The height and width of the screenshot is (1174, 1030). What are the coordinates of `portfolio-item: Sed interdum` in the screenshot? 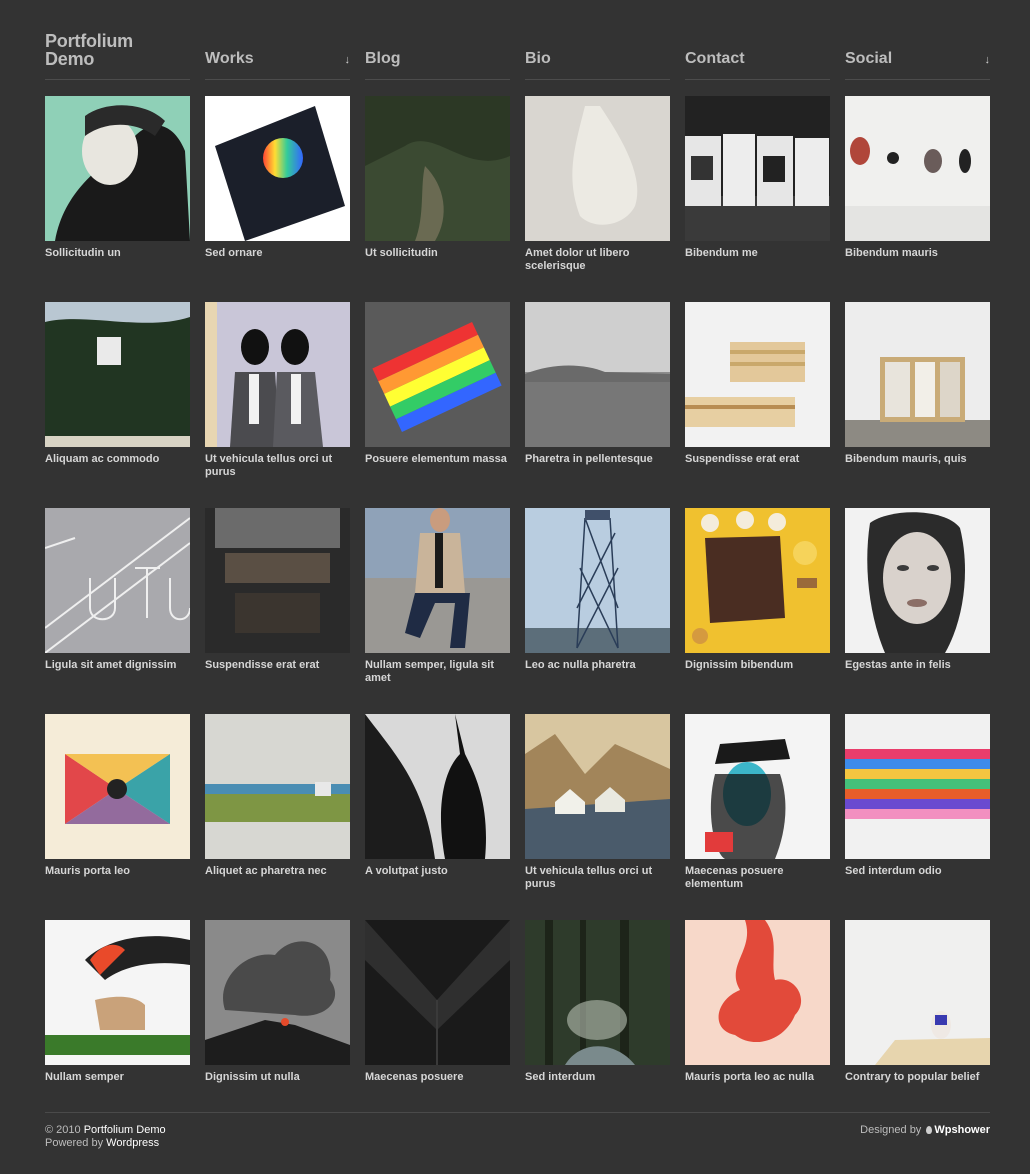 It's located at (597, 1002).